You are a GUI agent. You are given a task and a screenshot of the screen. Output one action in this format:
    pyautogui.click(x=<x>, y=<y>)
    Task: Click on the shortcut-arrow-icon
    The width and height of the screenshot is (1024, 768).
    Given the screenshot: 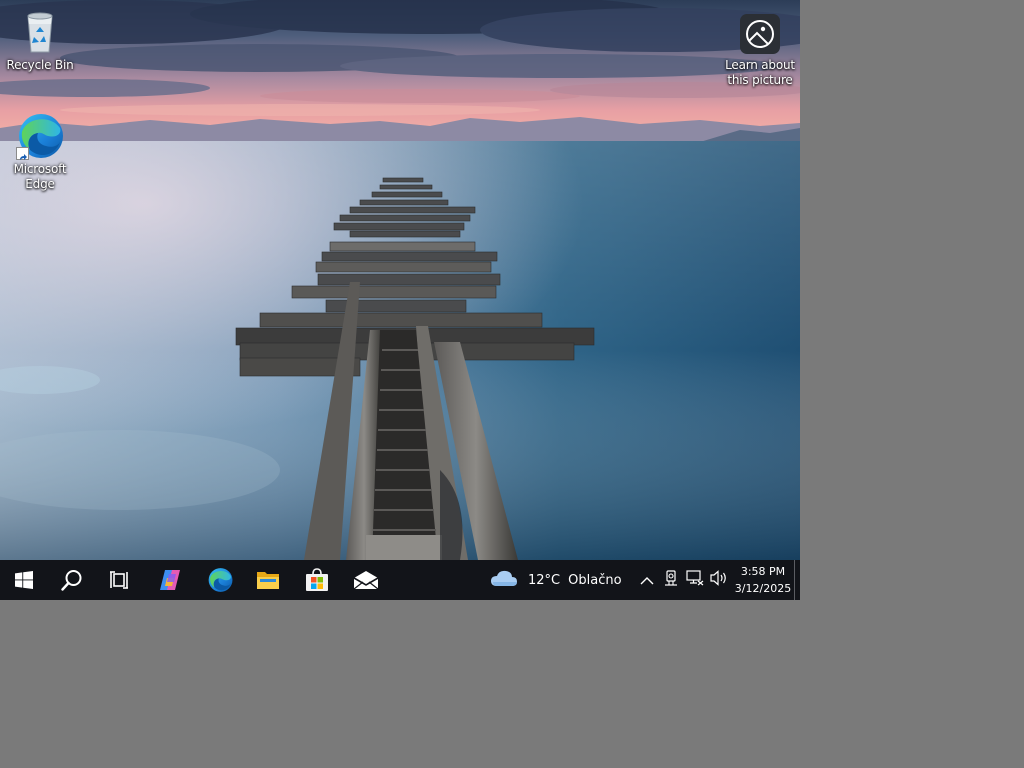 What is the action you would take?
    pyautogui.click(x=22, y=153)
    